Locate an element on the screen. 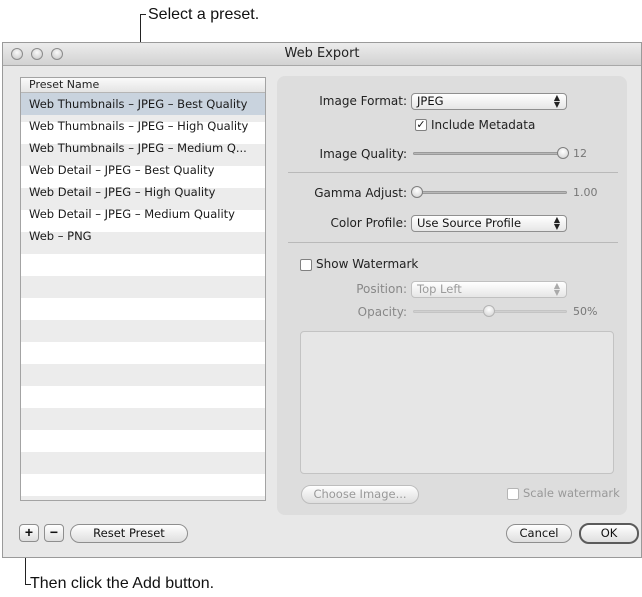 This screenshot has height=597, width=642. scale-watermark-label: Scale watermark is located at coordinates (571, 493).